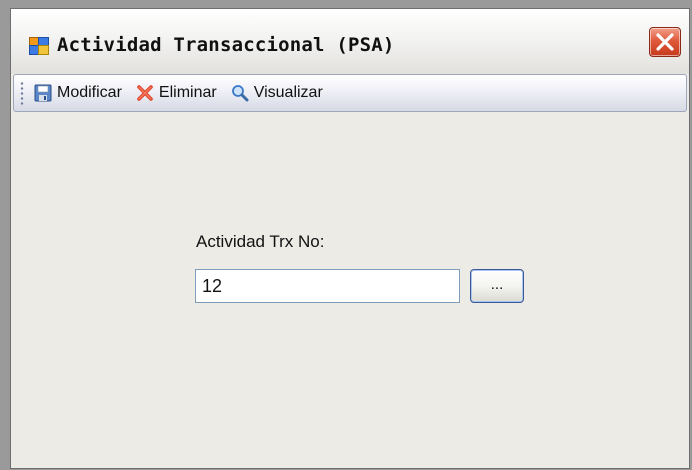 This screenshot has width=692, height=470. What do you see at coordinates (260, 241) in the screenshot?
I see `activity-number-label: Actividad Trx No:` at bounding box center [260, 241].